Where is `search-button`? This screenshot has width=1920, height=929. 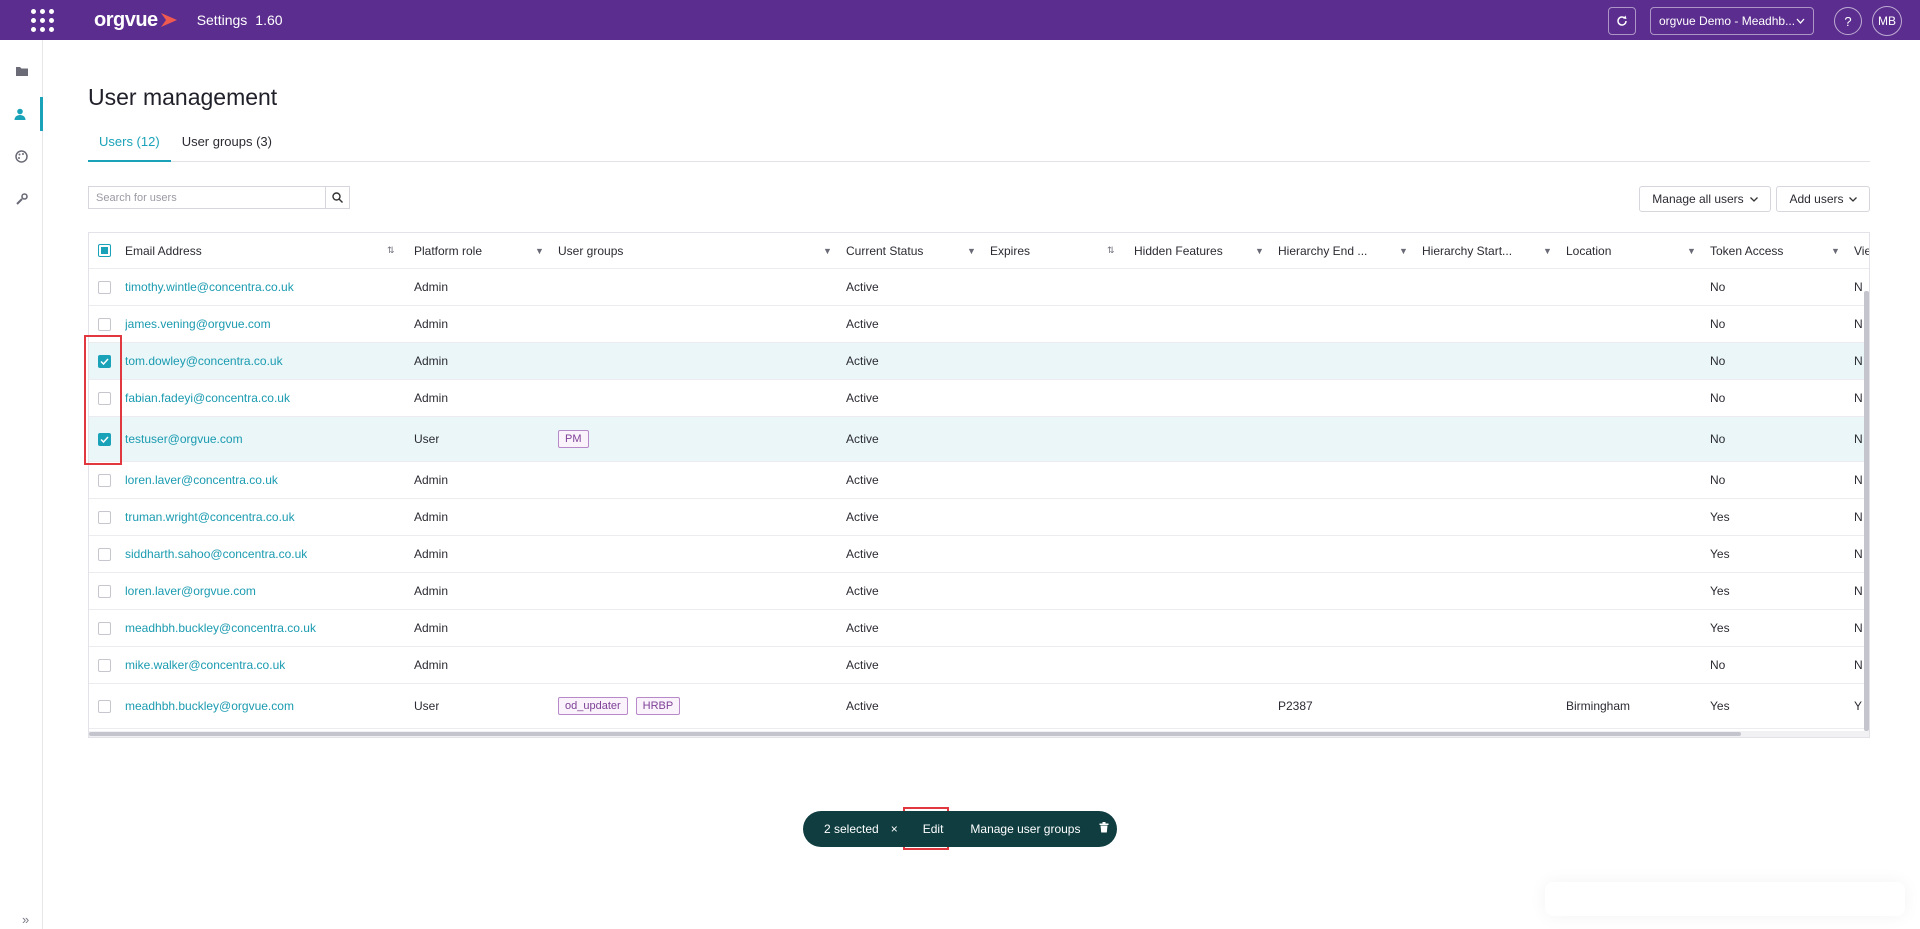 search-button is located at coordinates (337, 197).